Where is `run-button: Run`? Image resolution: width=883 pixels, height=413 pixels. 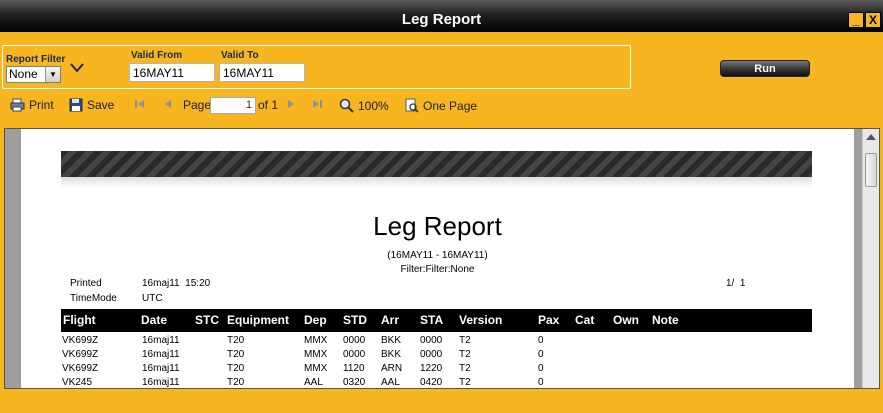
run-button: Run is located at coordinates (765, 68).